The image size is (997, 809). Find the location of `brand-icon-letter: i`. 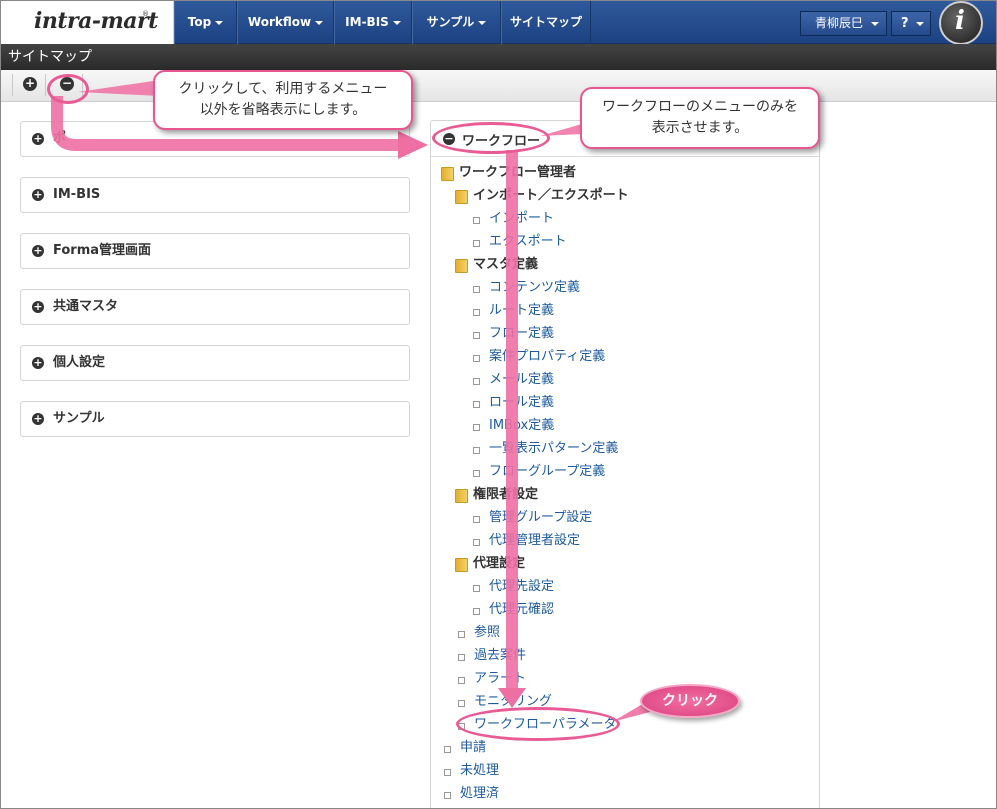

brand-icon-letter: i is located at coordinates (960, 21).